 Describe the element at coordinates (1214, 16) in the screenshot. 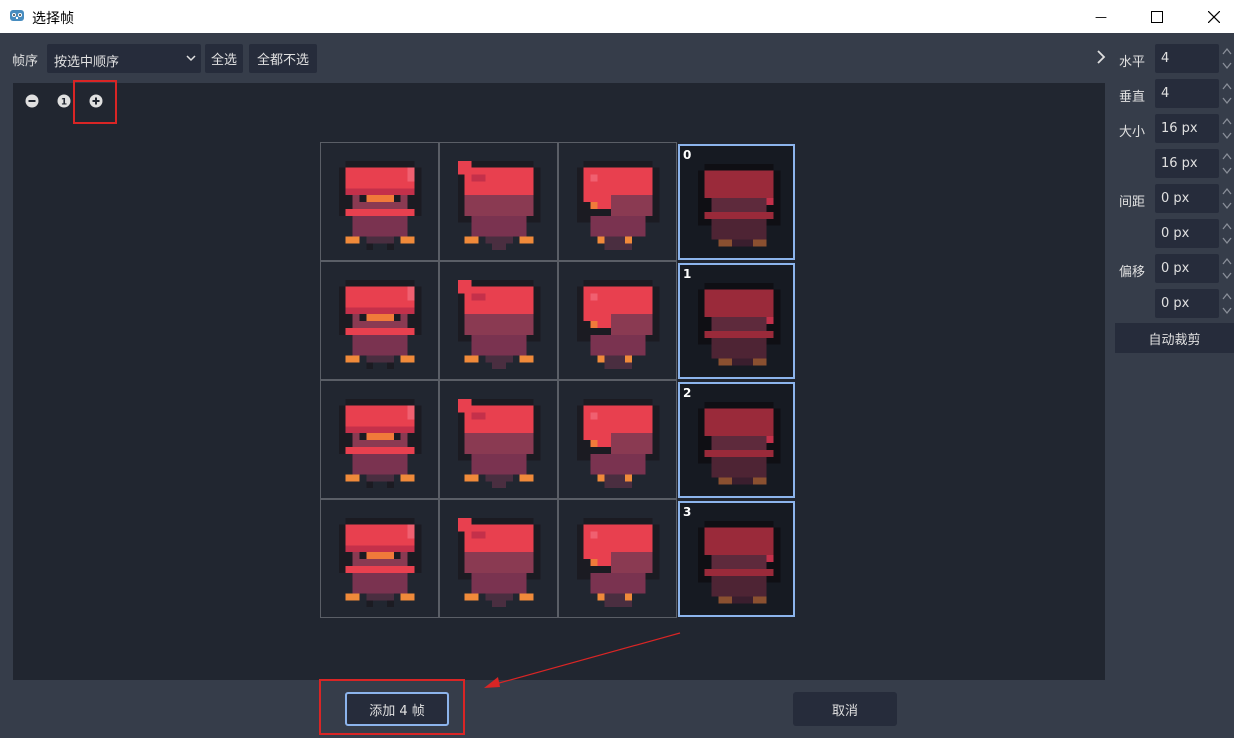

I see `close-icon` at that location.